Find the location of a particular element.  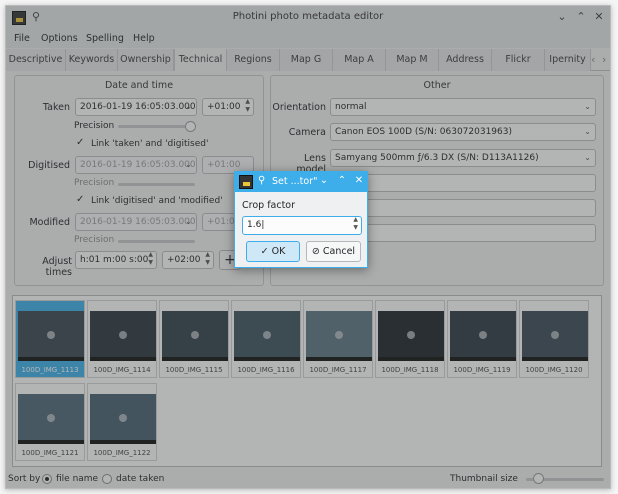

cancel-icon: ⊘ is located at coordinates (317, 251).